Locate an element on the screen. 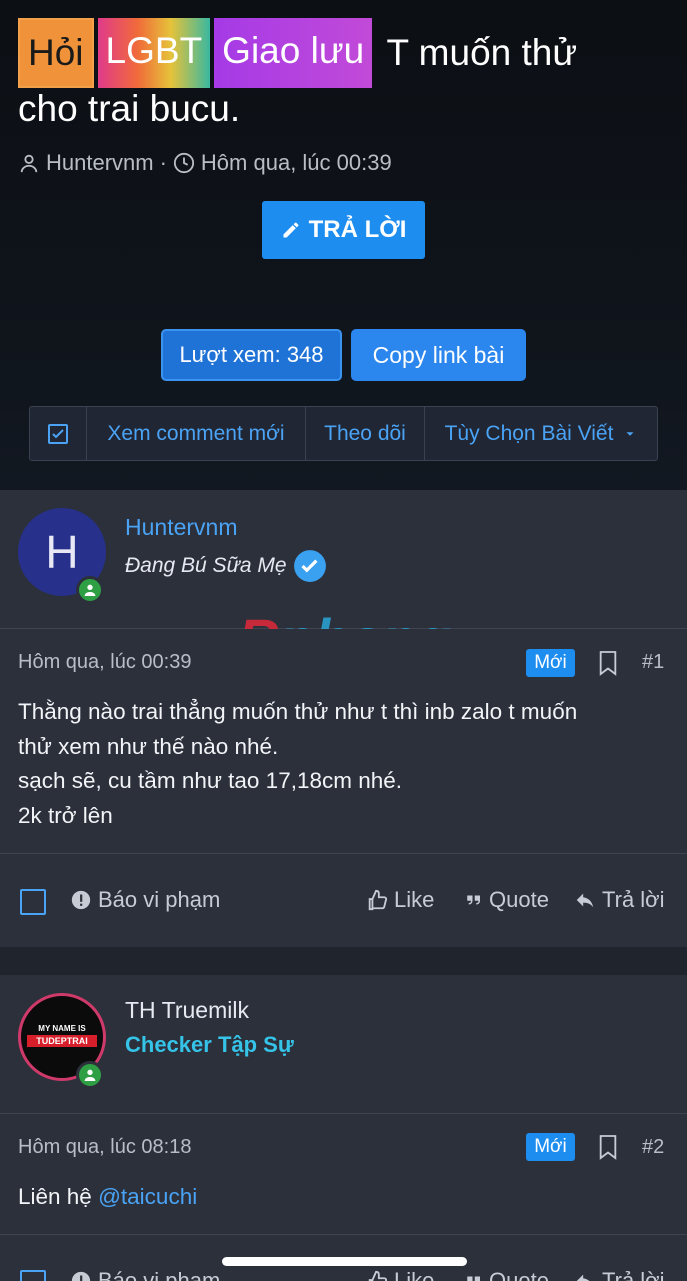 This screenshot has height=1281, width=687. views-counter-button: Lượt xem: 348 is located at coordinates (251, 355).